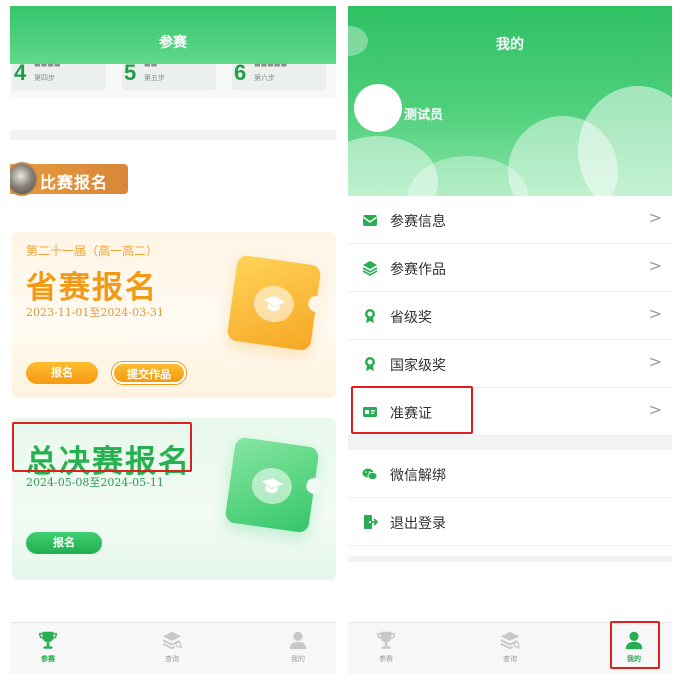 The image size is (680, 680). I want to click on menu-label: 微信解绑, so click(418, 476).